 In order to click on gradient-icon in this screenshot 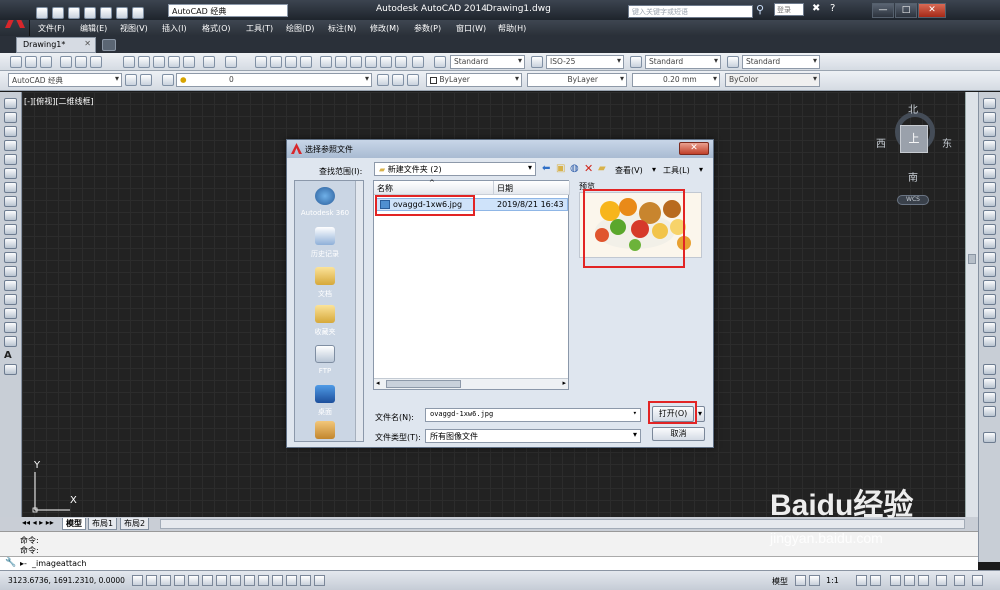, I will do `click(10, 313)`.